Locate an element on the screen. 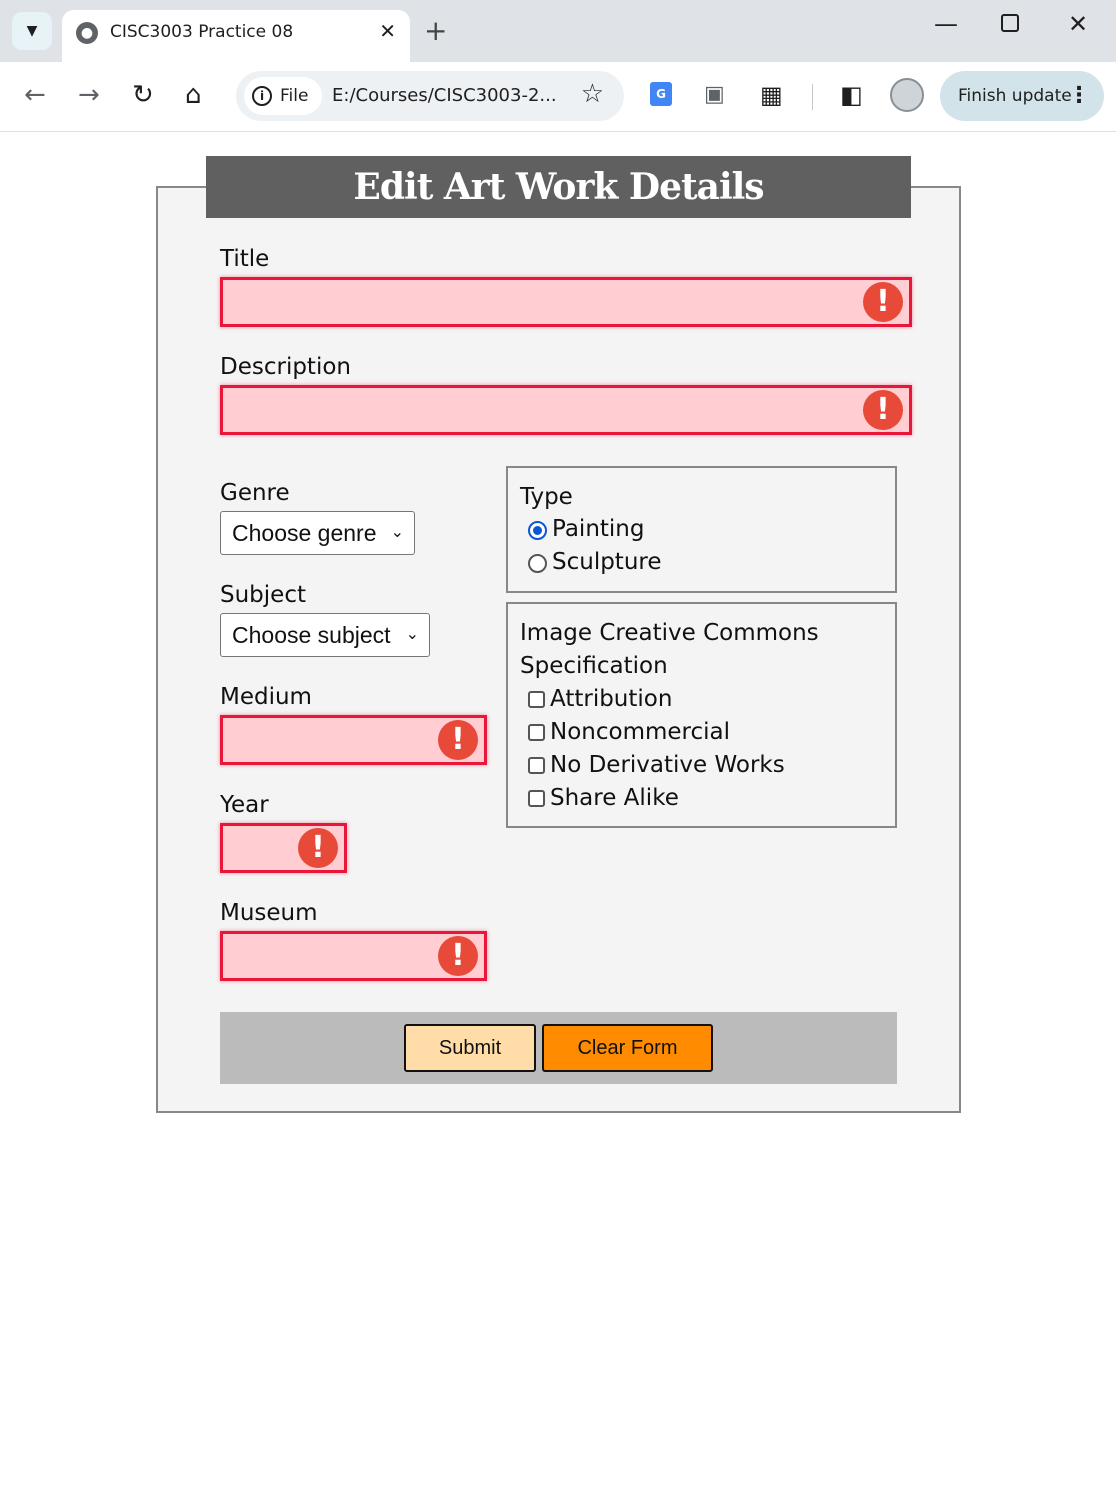  share-alike-checkbox is located at coordinates (536, 798).